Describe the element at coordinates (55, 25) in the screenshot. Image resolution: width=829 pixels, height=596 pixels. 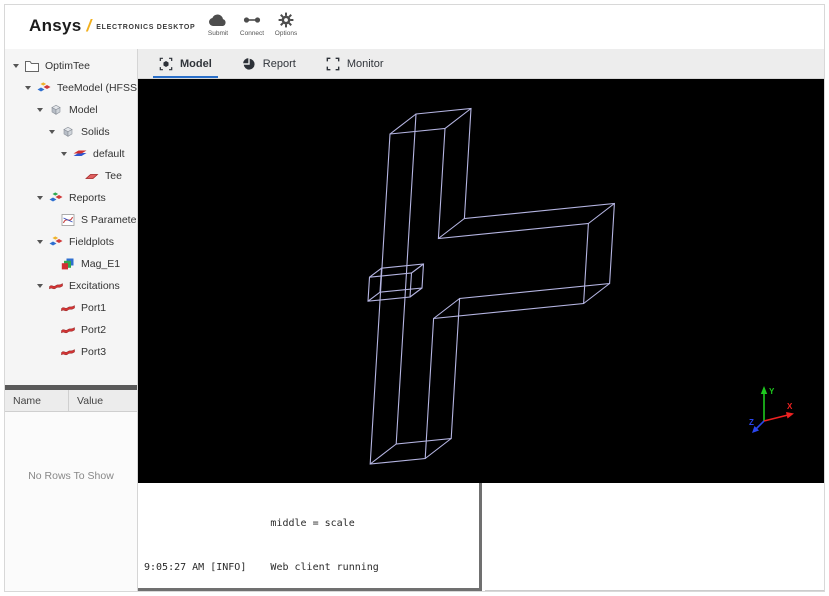
I see `brand-name: Ansys` at that location.